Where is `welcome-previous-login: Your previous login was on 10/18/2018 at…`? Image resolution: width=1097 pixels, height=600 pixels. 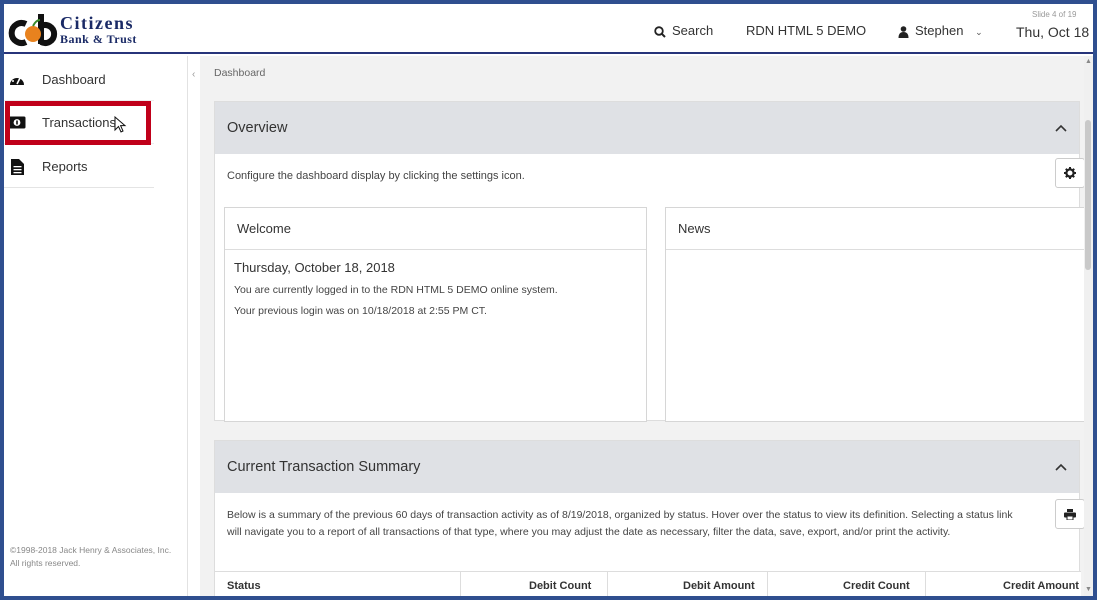
welcome-previous-login: Your previous login was on 10/18/2018 at… is located at coordinates (360, 311).